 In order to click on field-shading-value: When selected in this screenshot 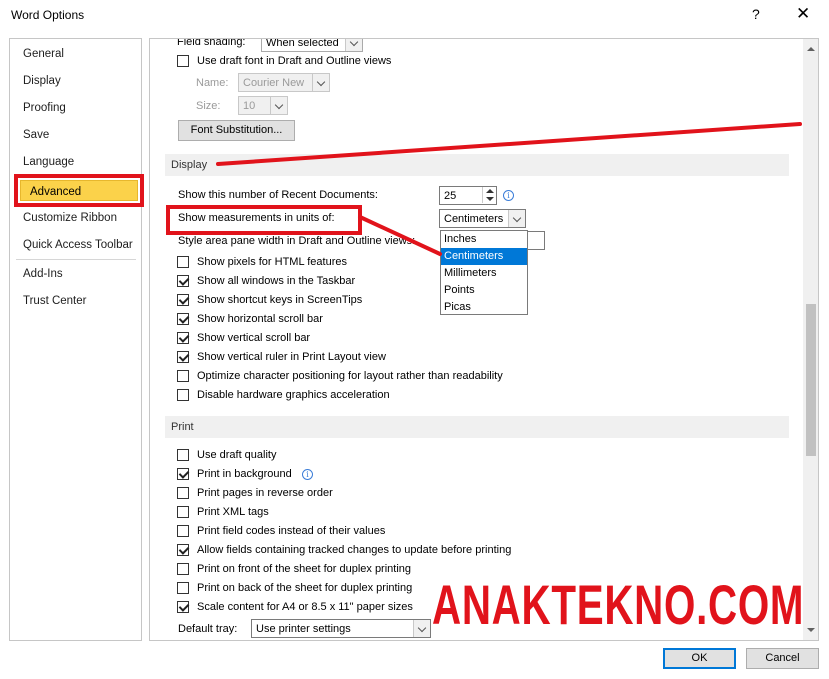, I will do `click(302, 43)`.